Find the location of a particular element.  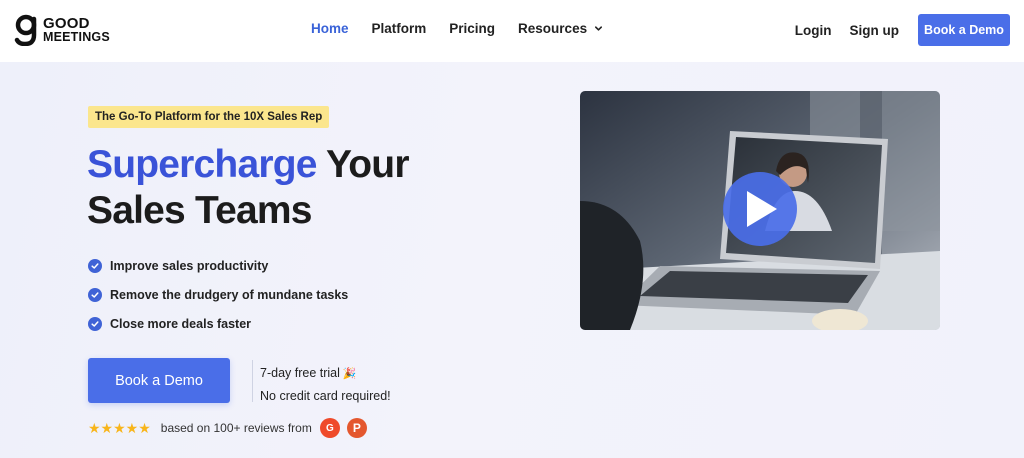

cta-divider is located at coordinates (252, 381).